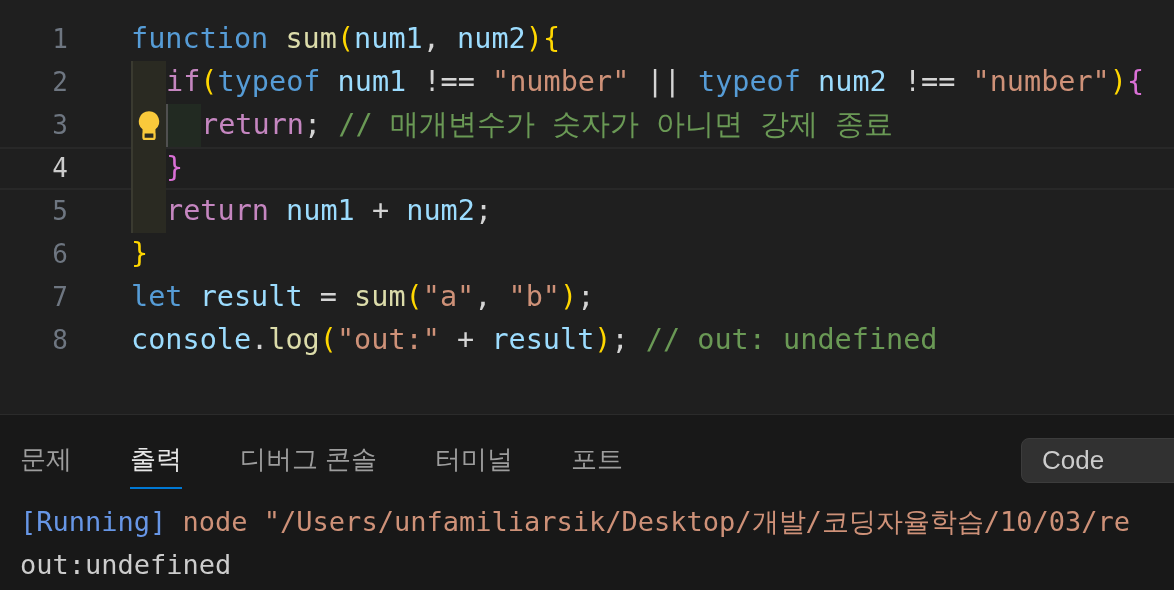 This screenshot has height=590, width=1174. Describe the element at coordinates (59, 297) in the screenshot. I see `line-number: 7` at that location.